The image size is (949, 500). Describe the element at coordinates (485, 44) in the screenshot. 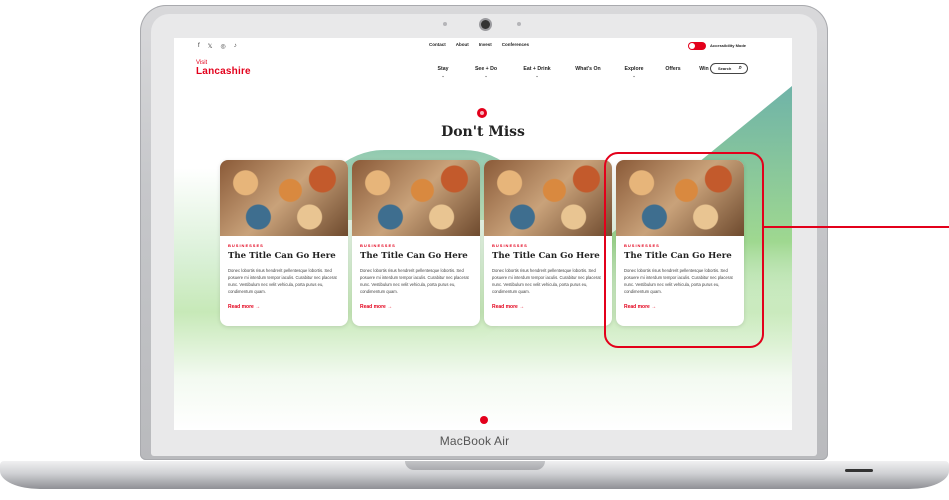

I see `invest-link: Invest` at that location.